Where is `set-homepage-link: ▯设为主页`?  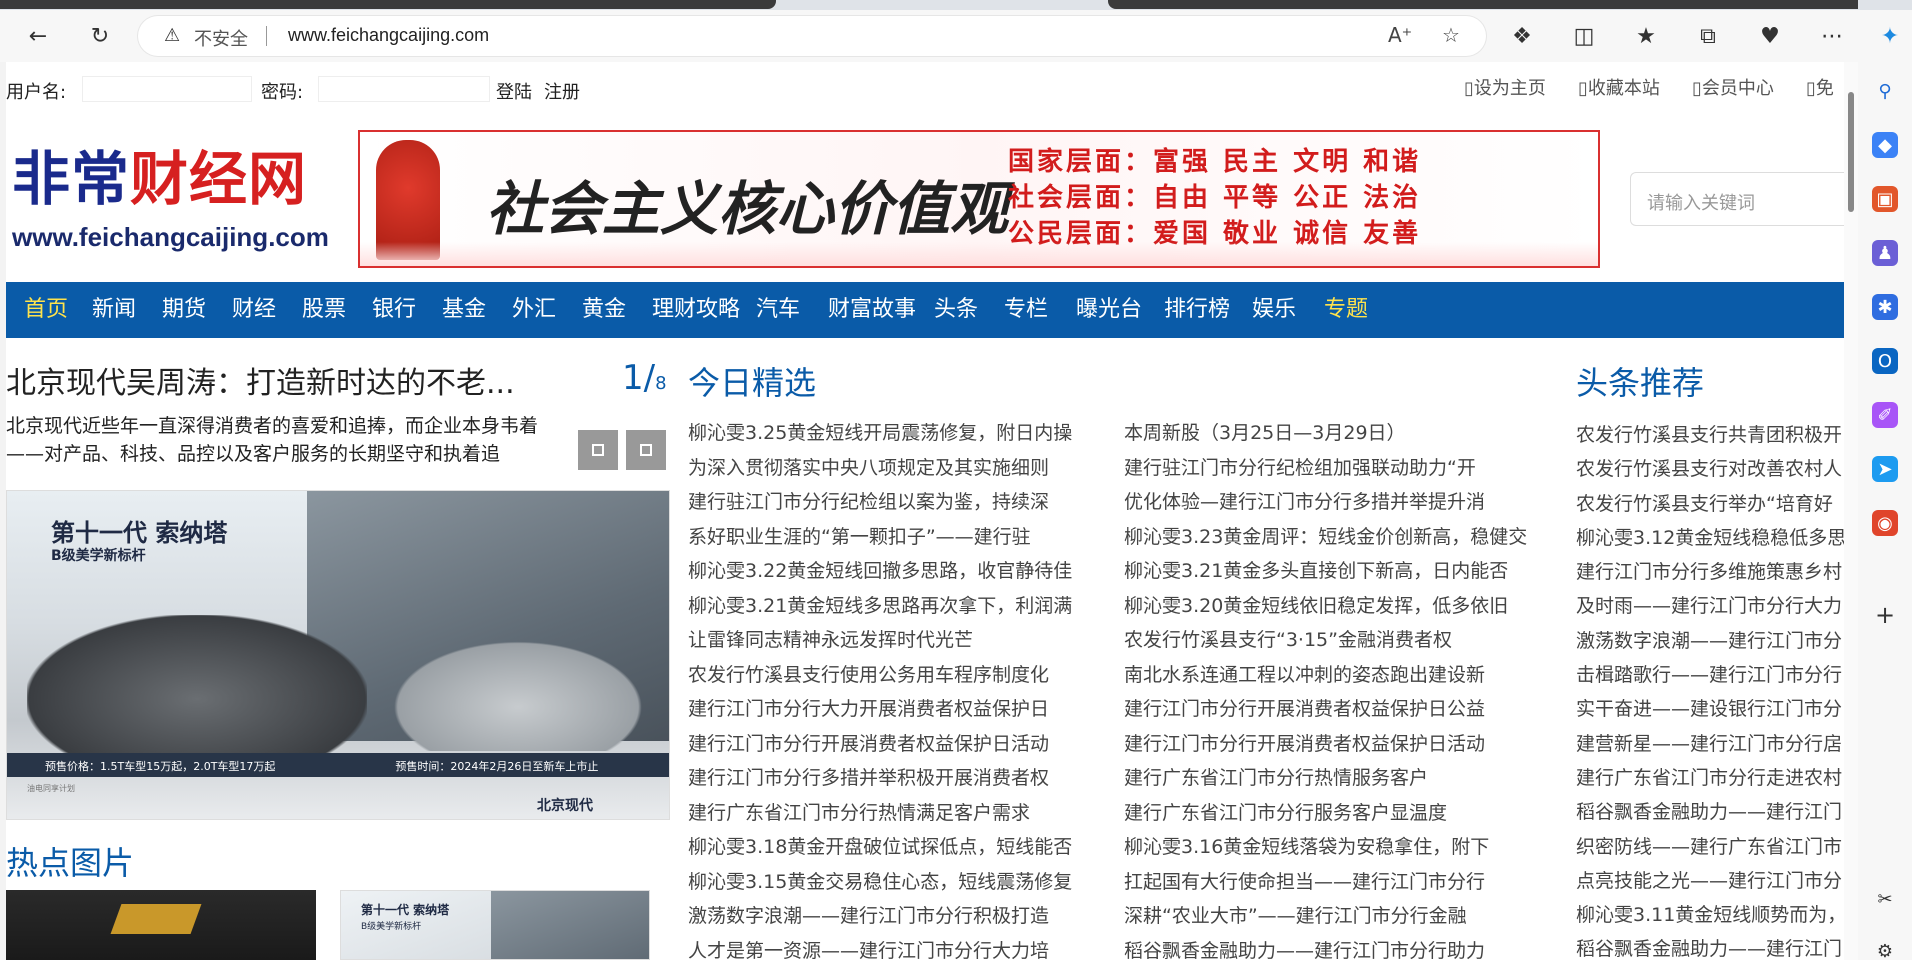
set-homepage-link: ▯设为主页 is located at coordinates (1505, 87).